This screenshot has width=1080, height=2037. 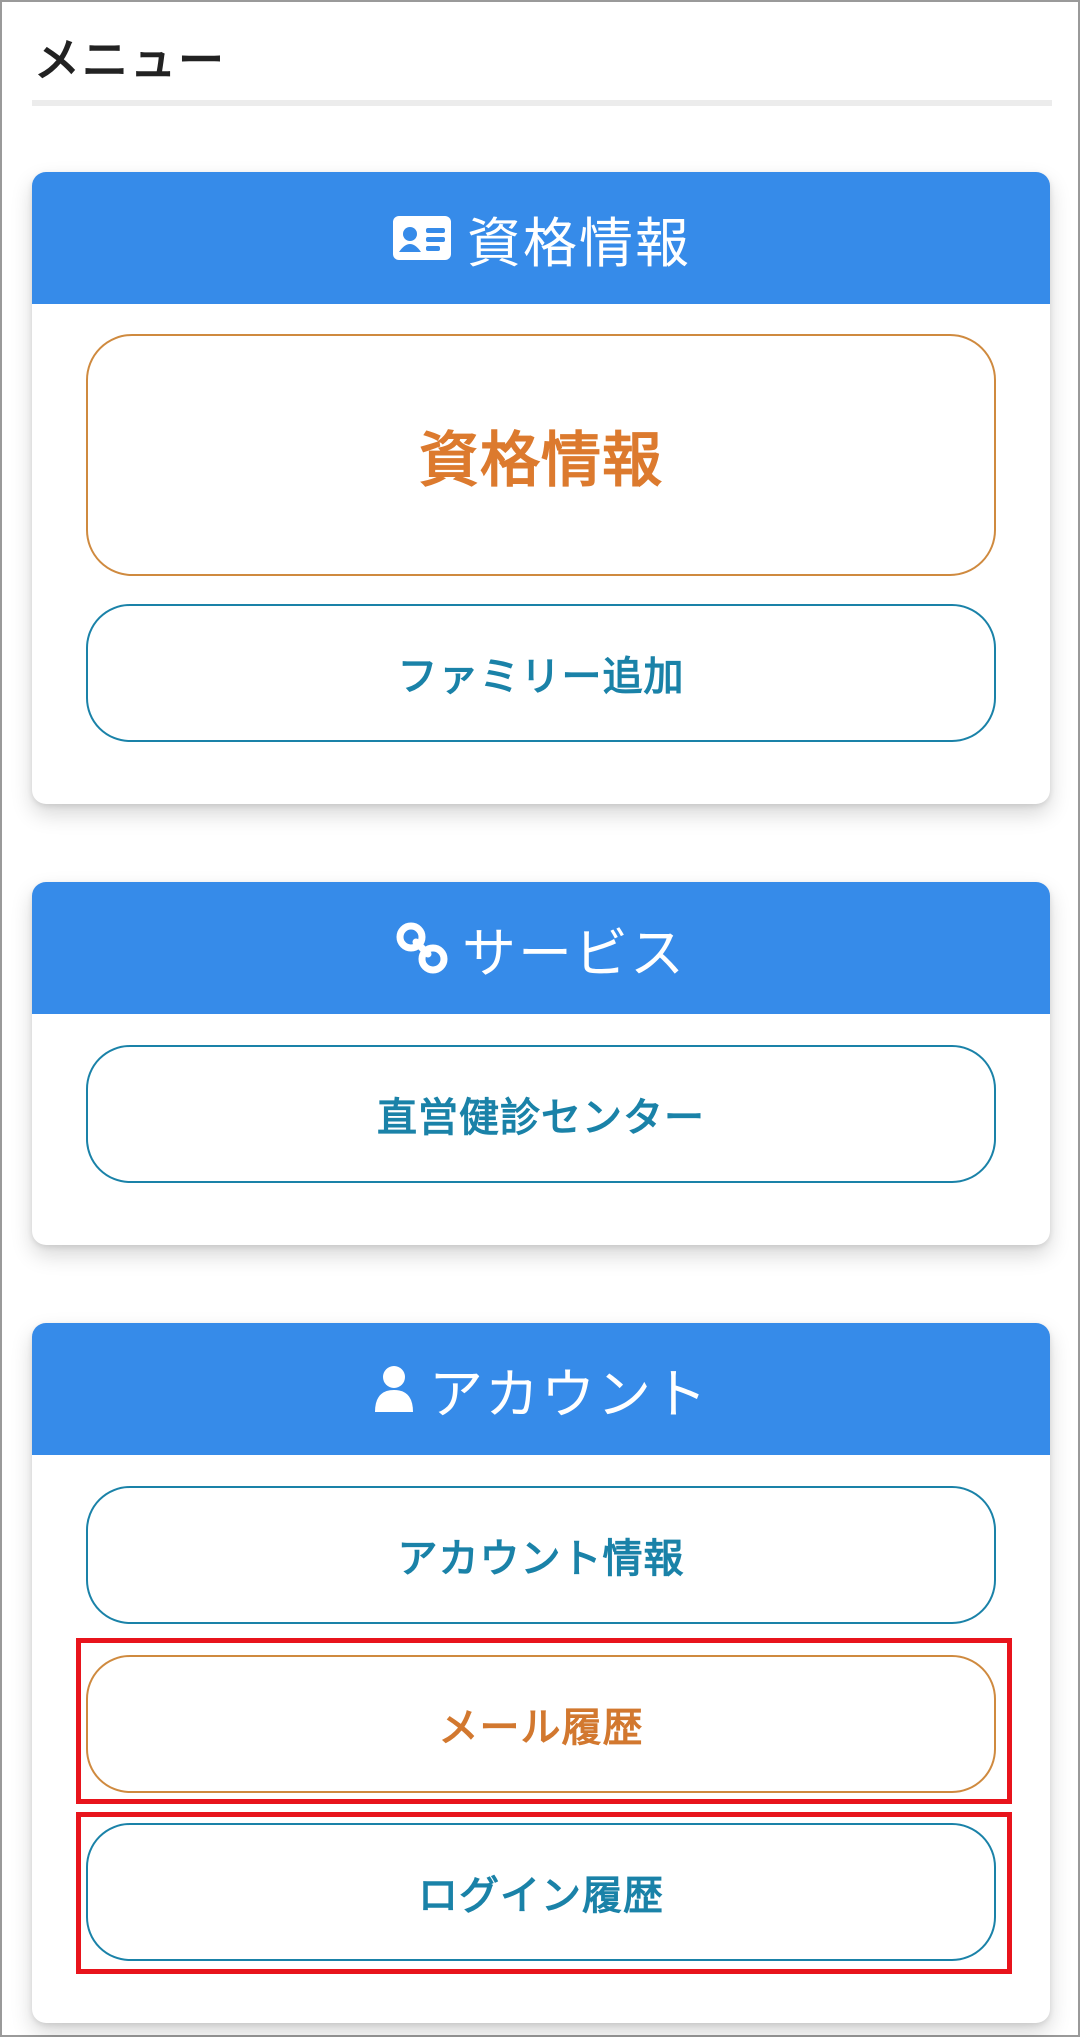 I want to click on qualification-info-button: 資格情報, so click(x=541, y=455).